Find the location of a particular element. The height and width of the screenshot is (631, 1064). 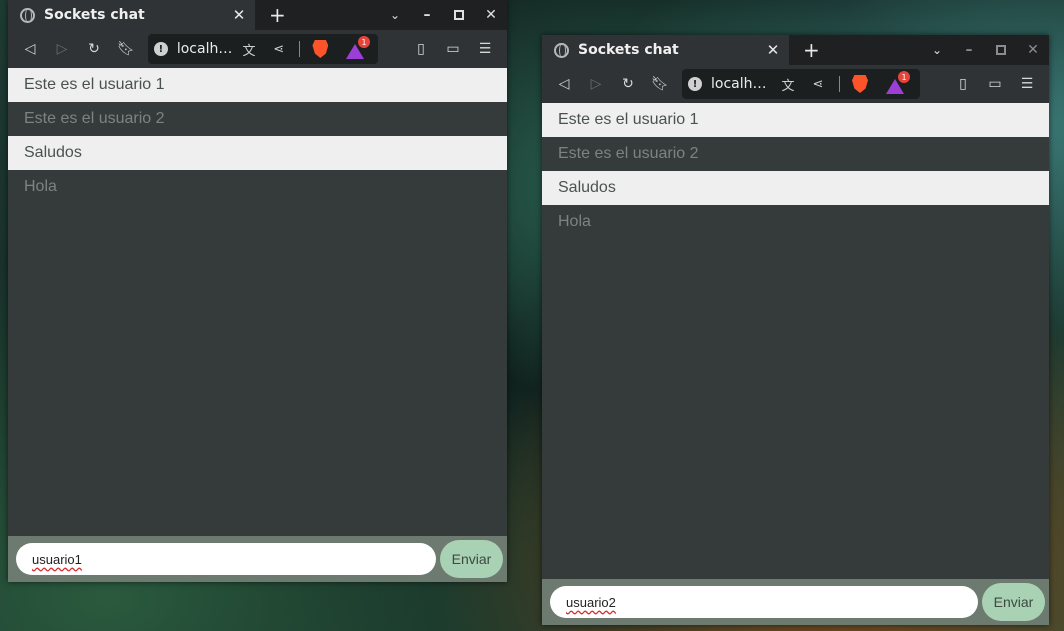

address-bar: ! localho… 文 ⋖ 1 is located at coordinates (801, 84).